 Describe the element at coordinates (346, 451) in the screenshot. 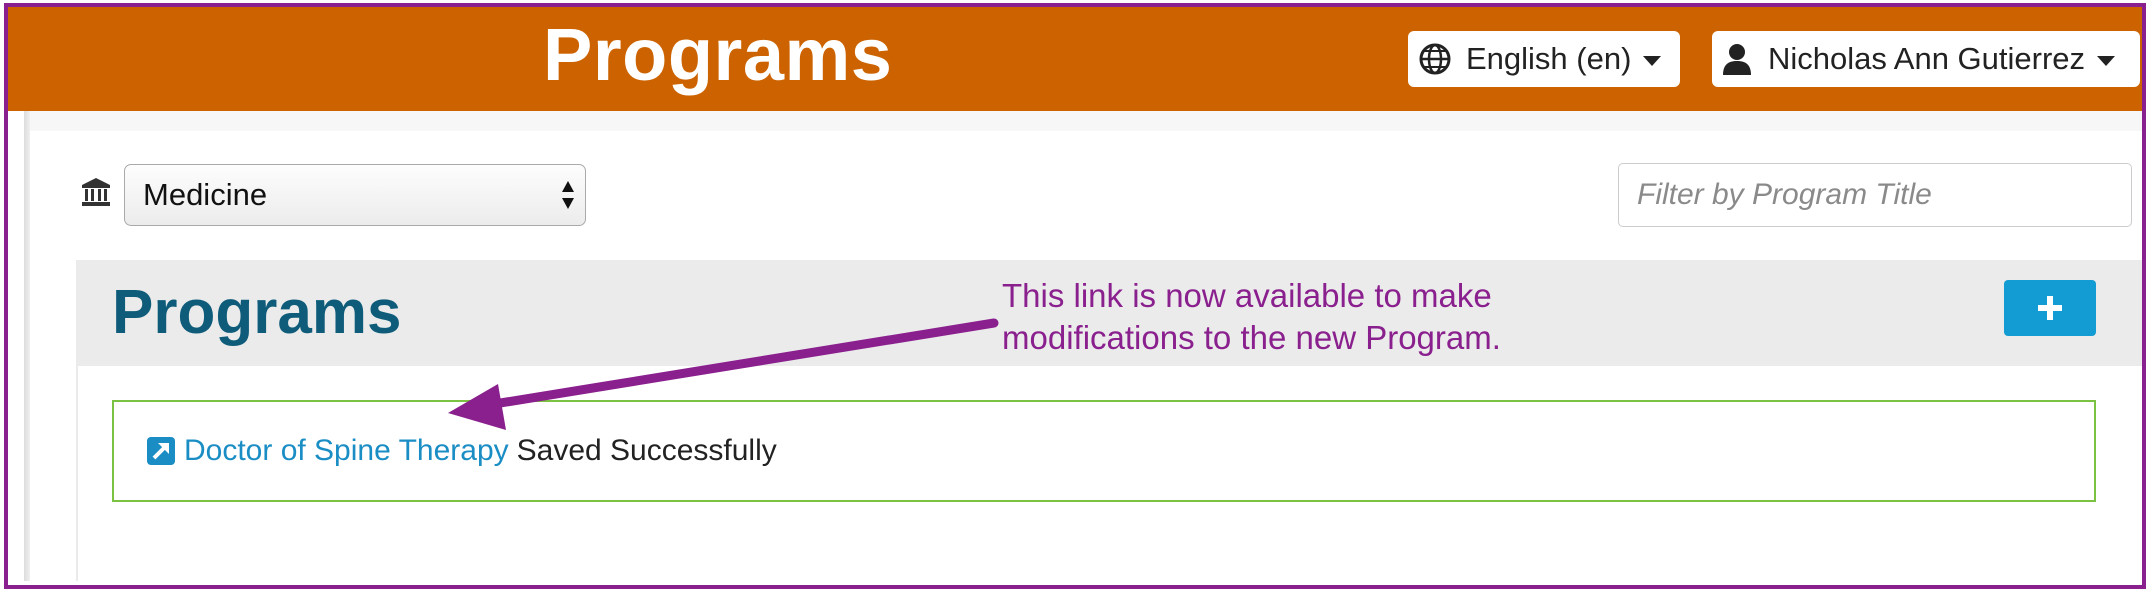

I see `program-link: Doctor of Spine Therapy` at that location.